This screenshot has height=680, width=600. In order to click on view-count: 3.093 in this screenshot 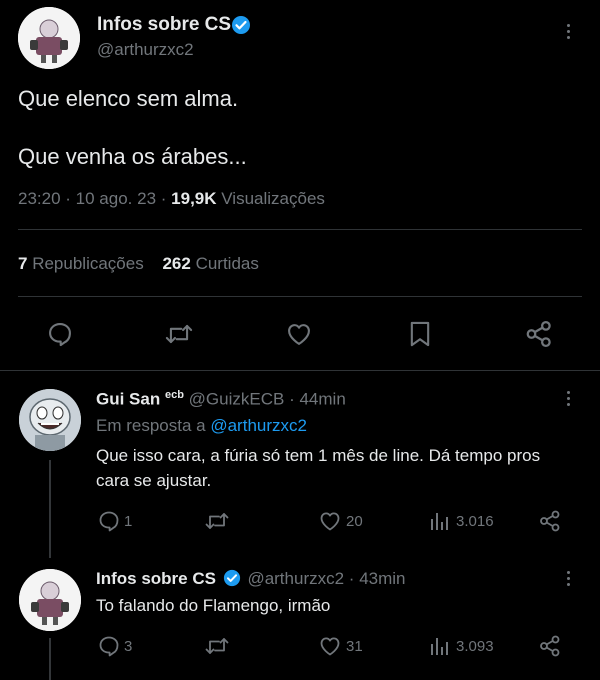, I will do `click(475, 646)`.